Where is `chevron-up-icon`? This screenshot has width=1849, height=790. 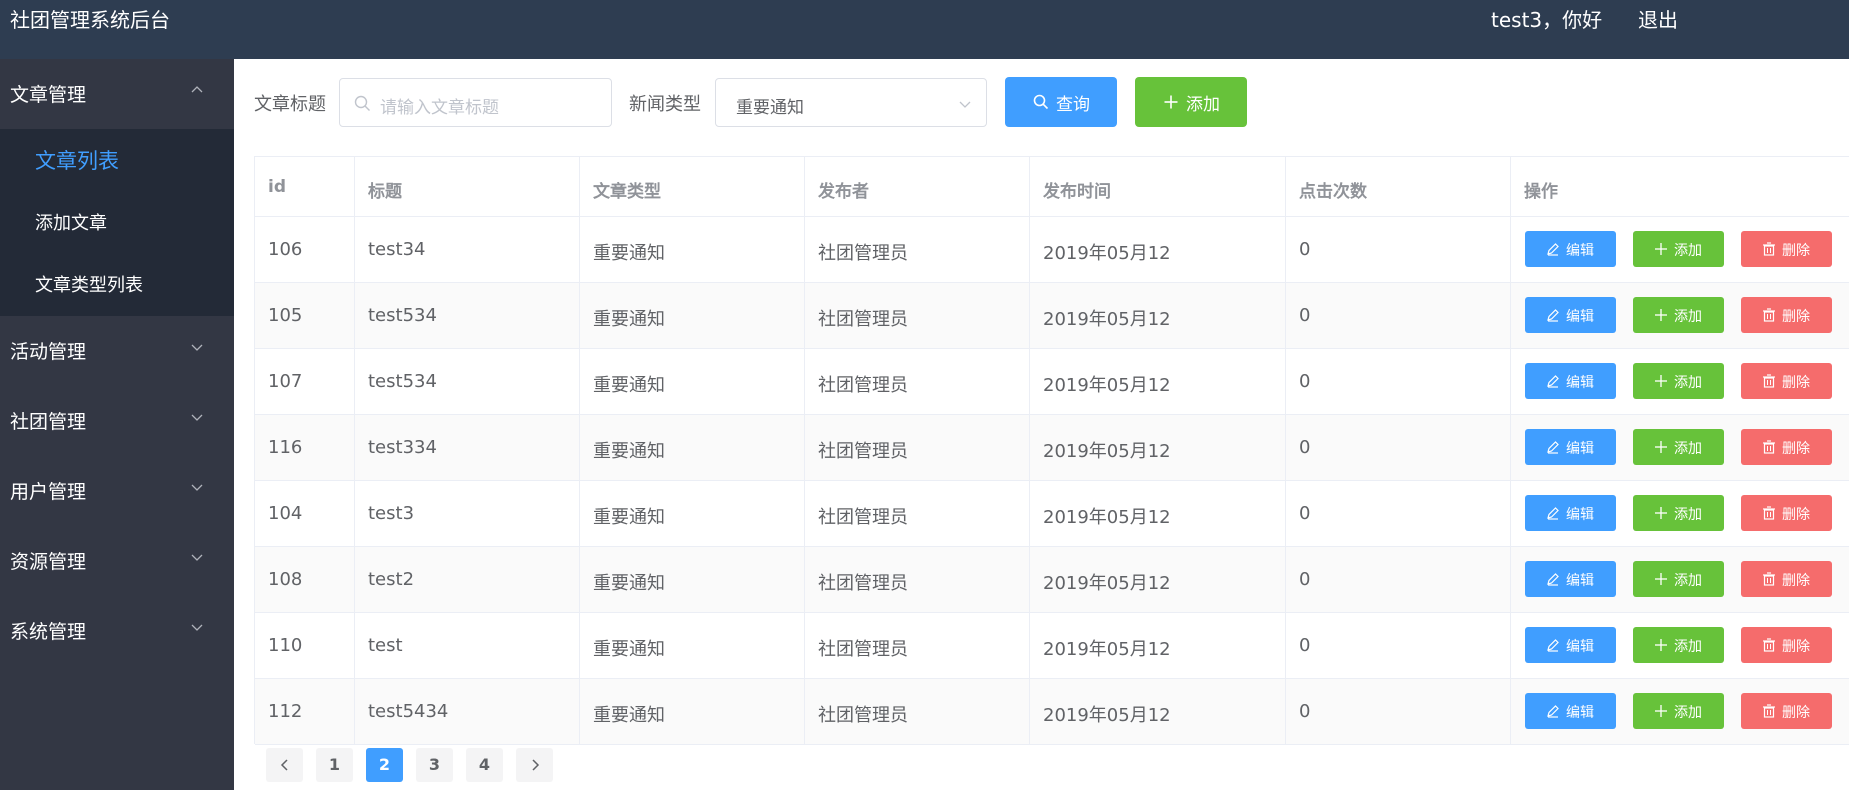 chevron-up-icon is located at coordinates (197, 89).